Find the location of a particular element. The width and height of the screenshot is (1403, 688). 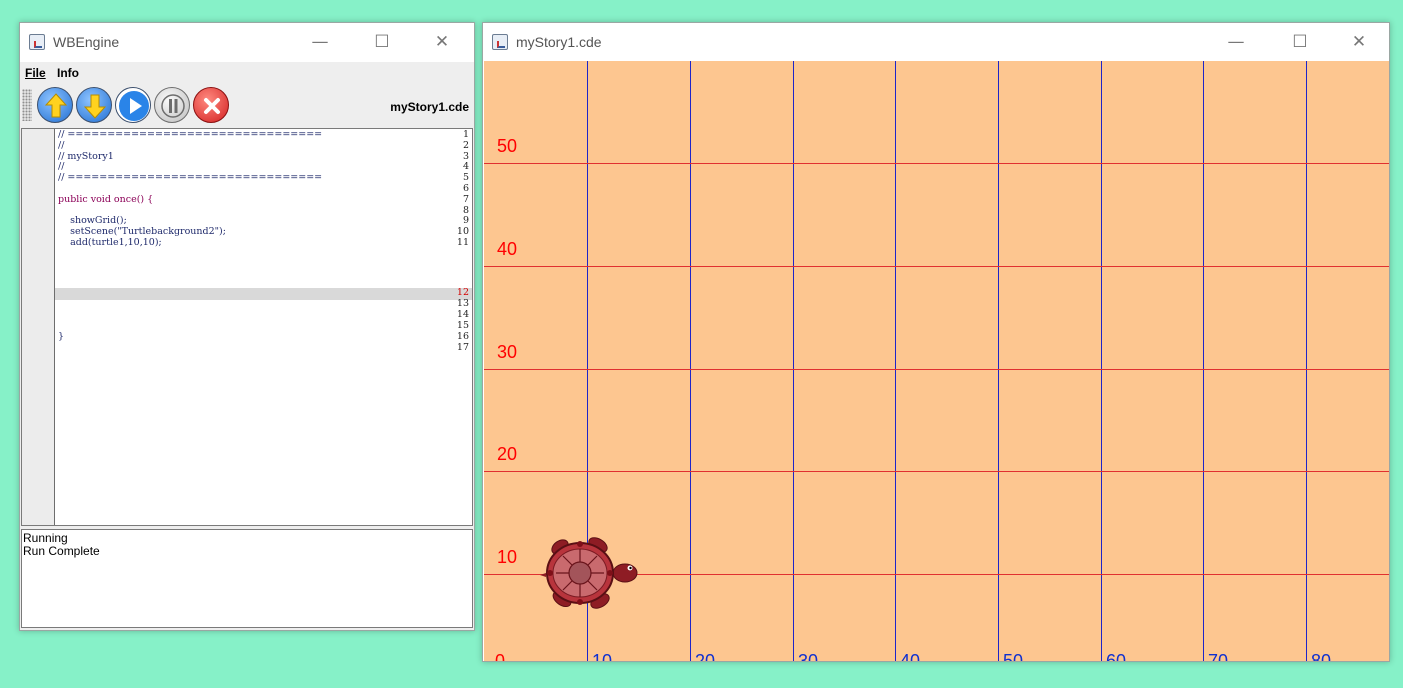

run-button is located at coordinates (133, 105).